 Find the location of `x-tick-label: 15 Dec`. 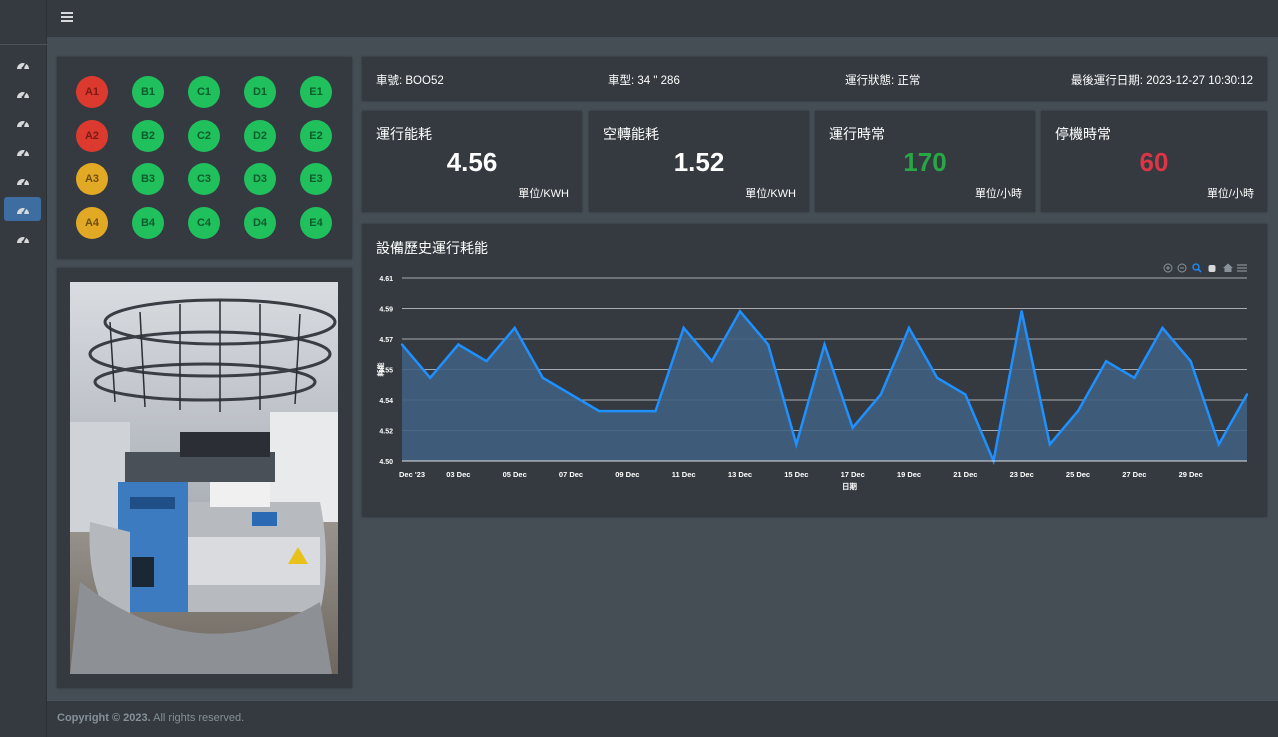

x-tick-label: 15 Dec is located at coordinates (796, 474).